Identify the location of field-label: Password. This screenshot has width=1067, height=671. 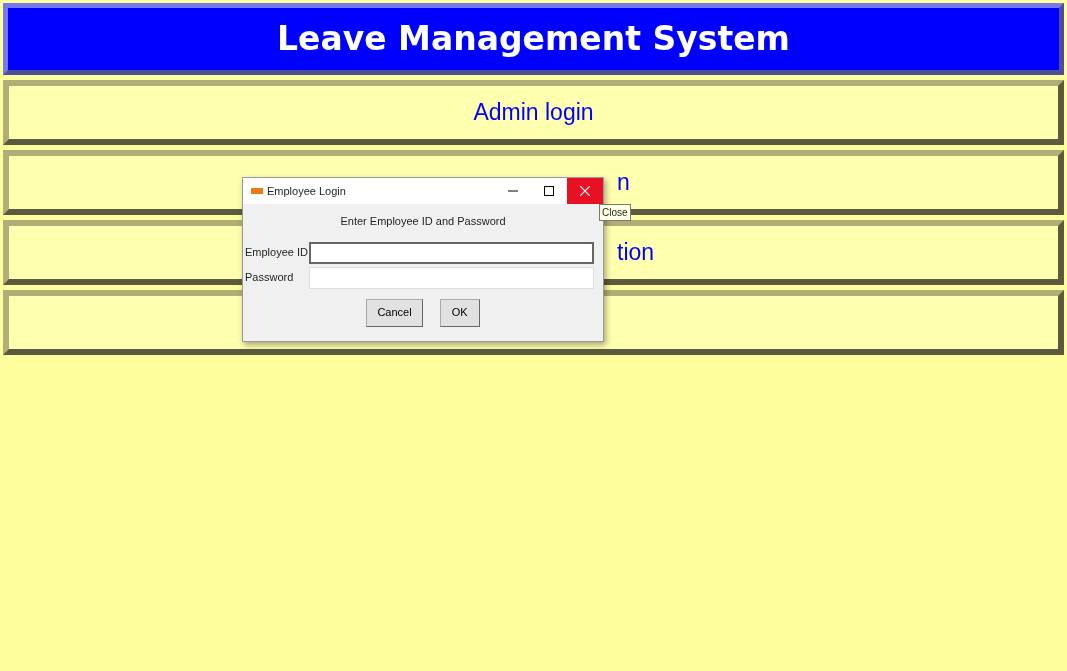
(269, 278).